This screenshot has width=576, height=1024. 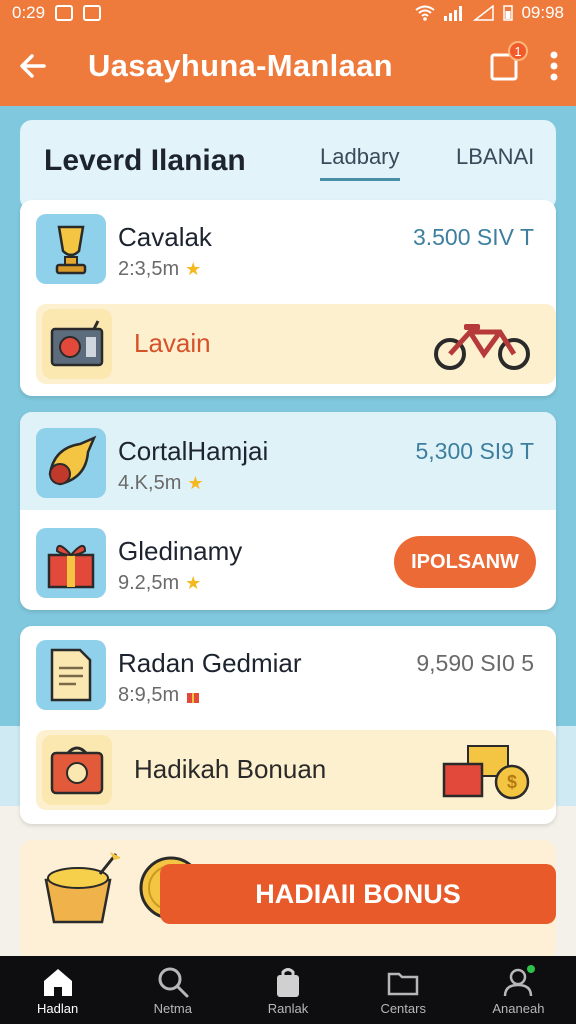 I want to click on trophy-icon, so click(x=71, y=249).